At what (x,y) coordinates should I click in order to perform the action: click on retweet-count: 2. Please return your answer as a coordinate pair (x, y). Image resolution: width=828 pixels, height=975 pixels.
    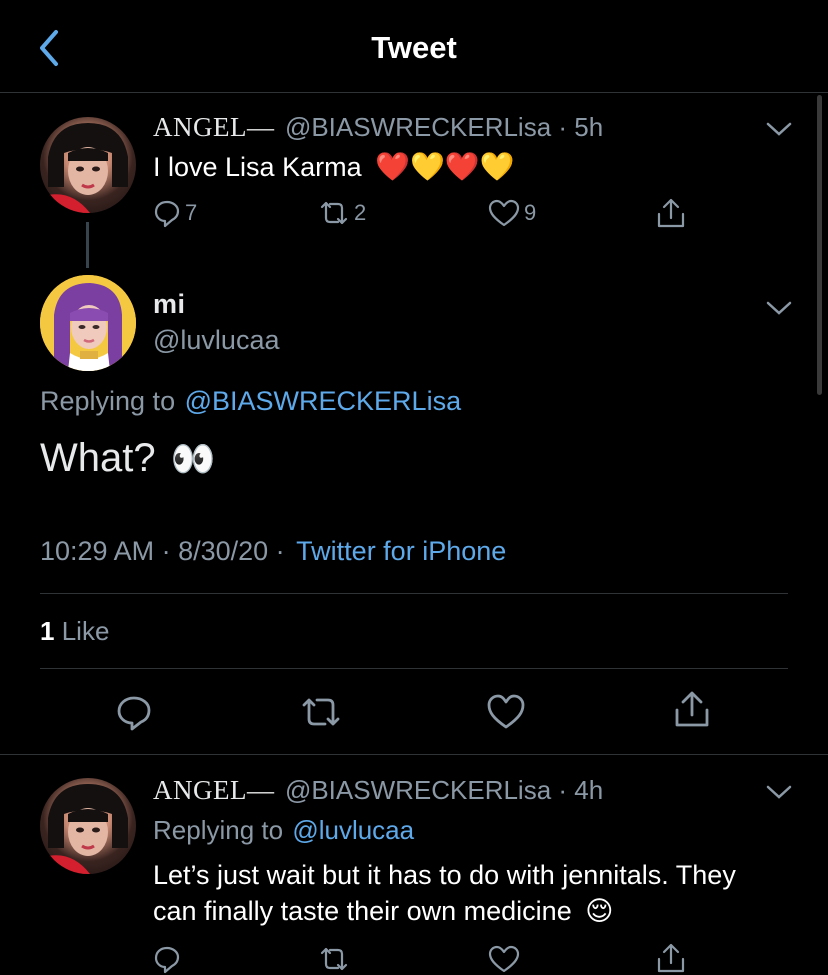
    Looking at the image, I should click on (360, 212).